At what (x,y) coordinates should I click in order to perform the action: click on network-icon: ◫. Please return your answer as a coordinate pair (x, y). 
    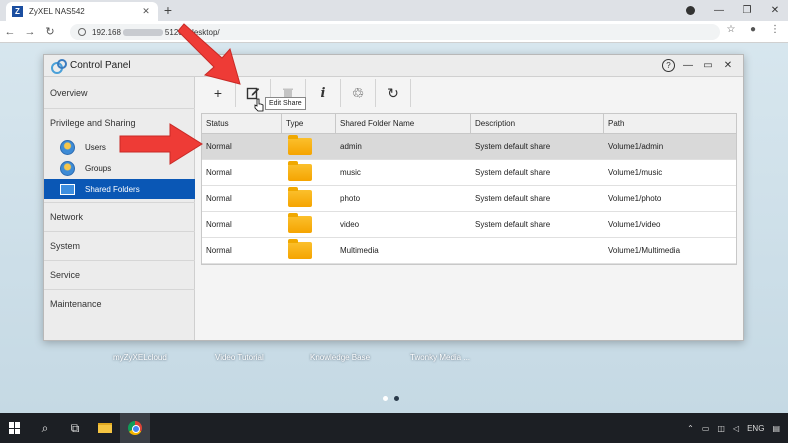
    Looking at the image, I should click on (721, 428).